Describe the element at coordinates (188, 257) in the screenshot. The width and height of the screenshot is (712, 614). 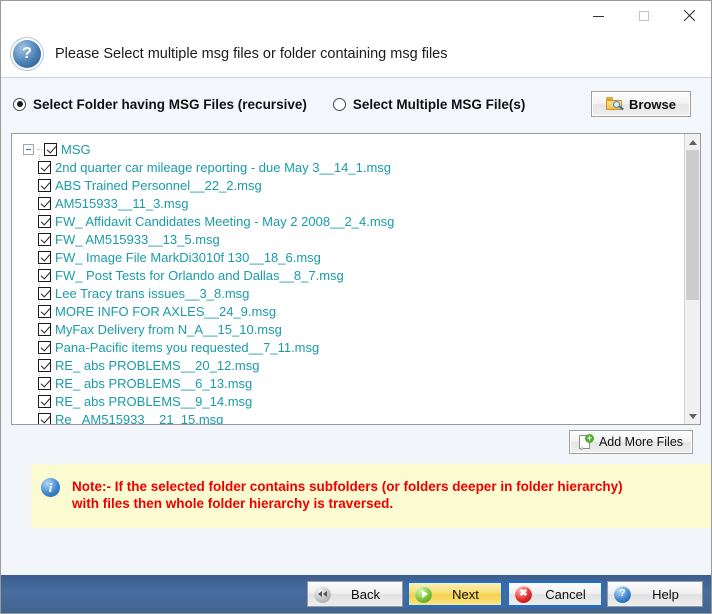
I see `tree-item-label: FW_ Image File MarkDi3010f 130__18_6.msg` at that location.